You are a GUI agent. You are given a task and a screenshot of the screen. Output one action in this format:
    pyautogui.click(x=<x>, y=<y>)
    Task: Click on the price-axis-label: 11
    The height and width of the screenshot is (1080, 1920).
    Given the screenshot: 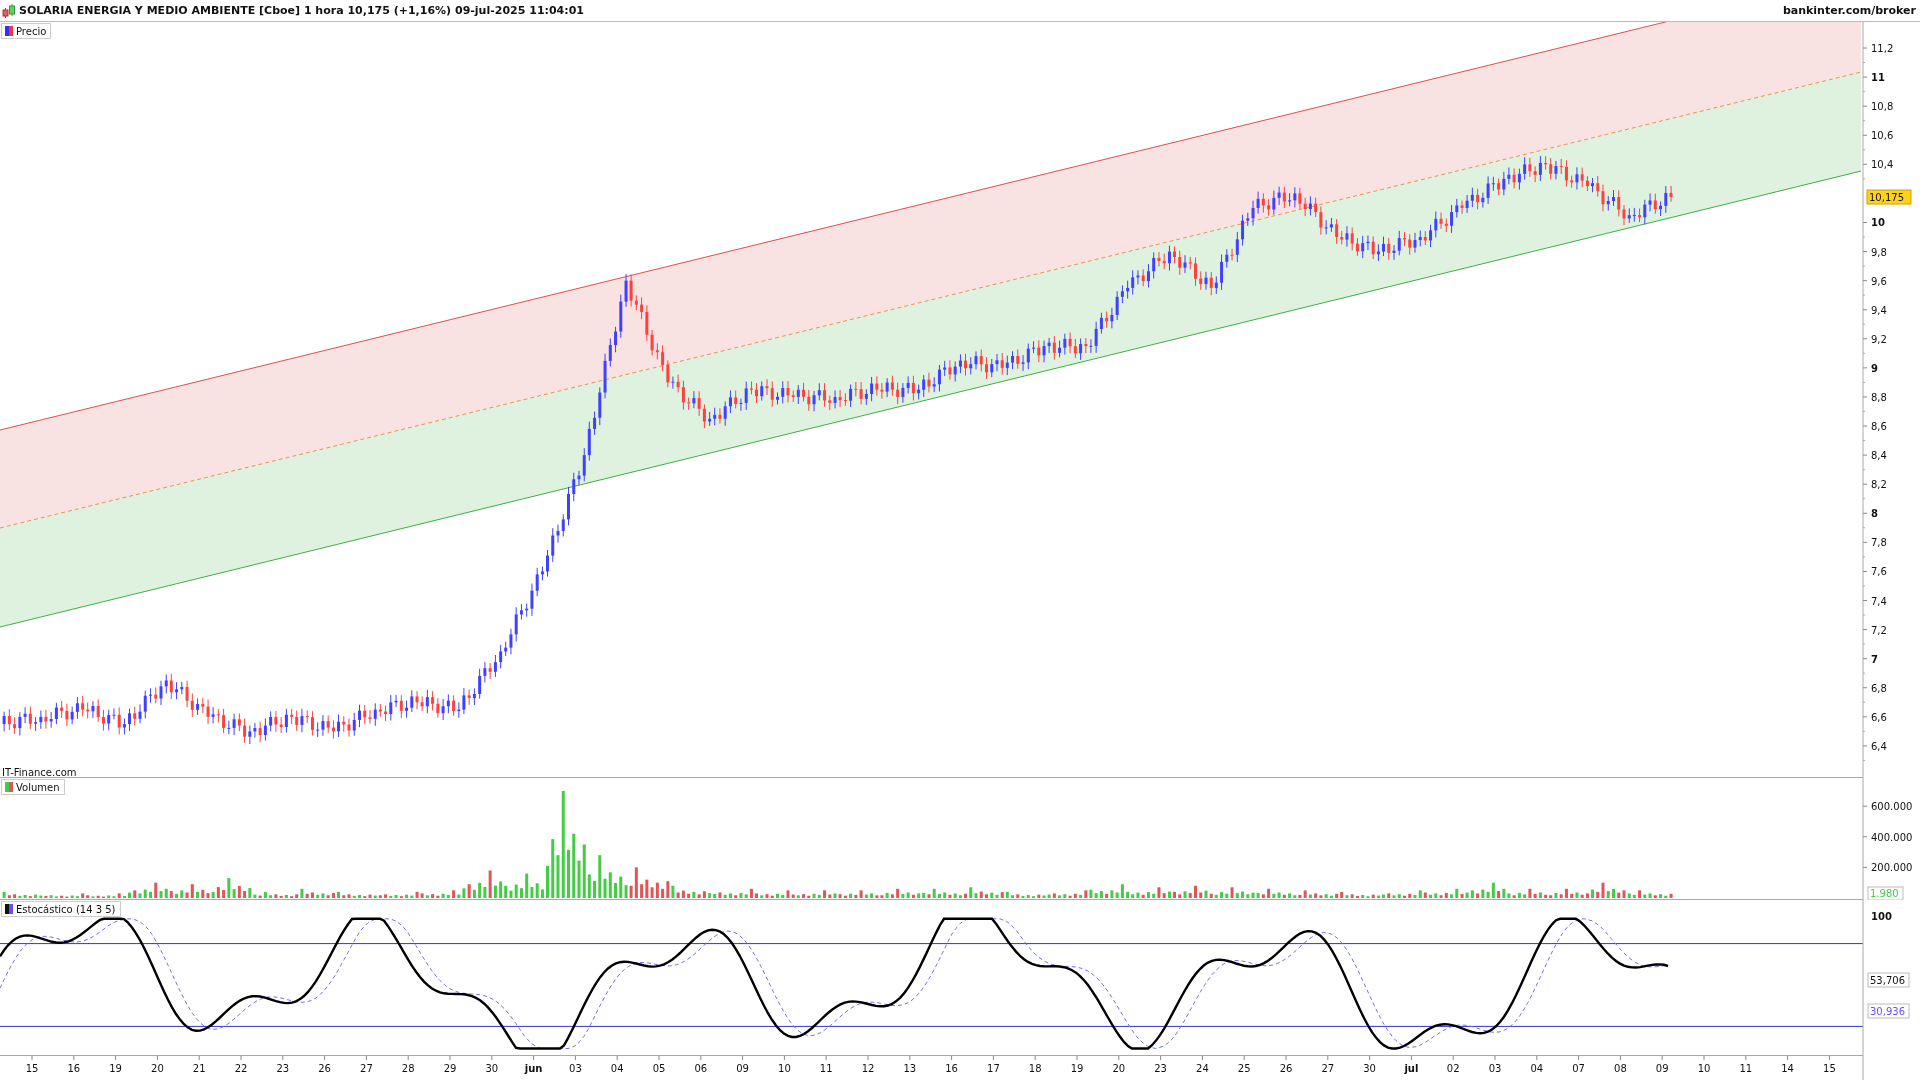 What is the action you would take?
    pyautogui.click(x=1878, y=78)
    